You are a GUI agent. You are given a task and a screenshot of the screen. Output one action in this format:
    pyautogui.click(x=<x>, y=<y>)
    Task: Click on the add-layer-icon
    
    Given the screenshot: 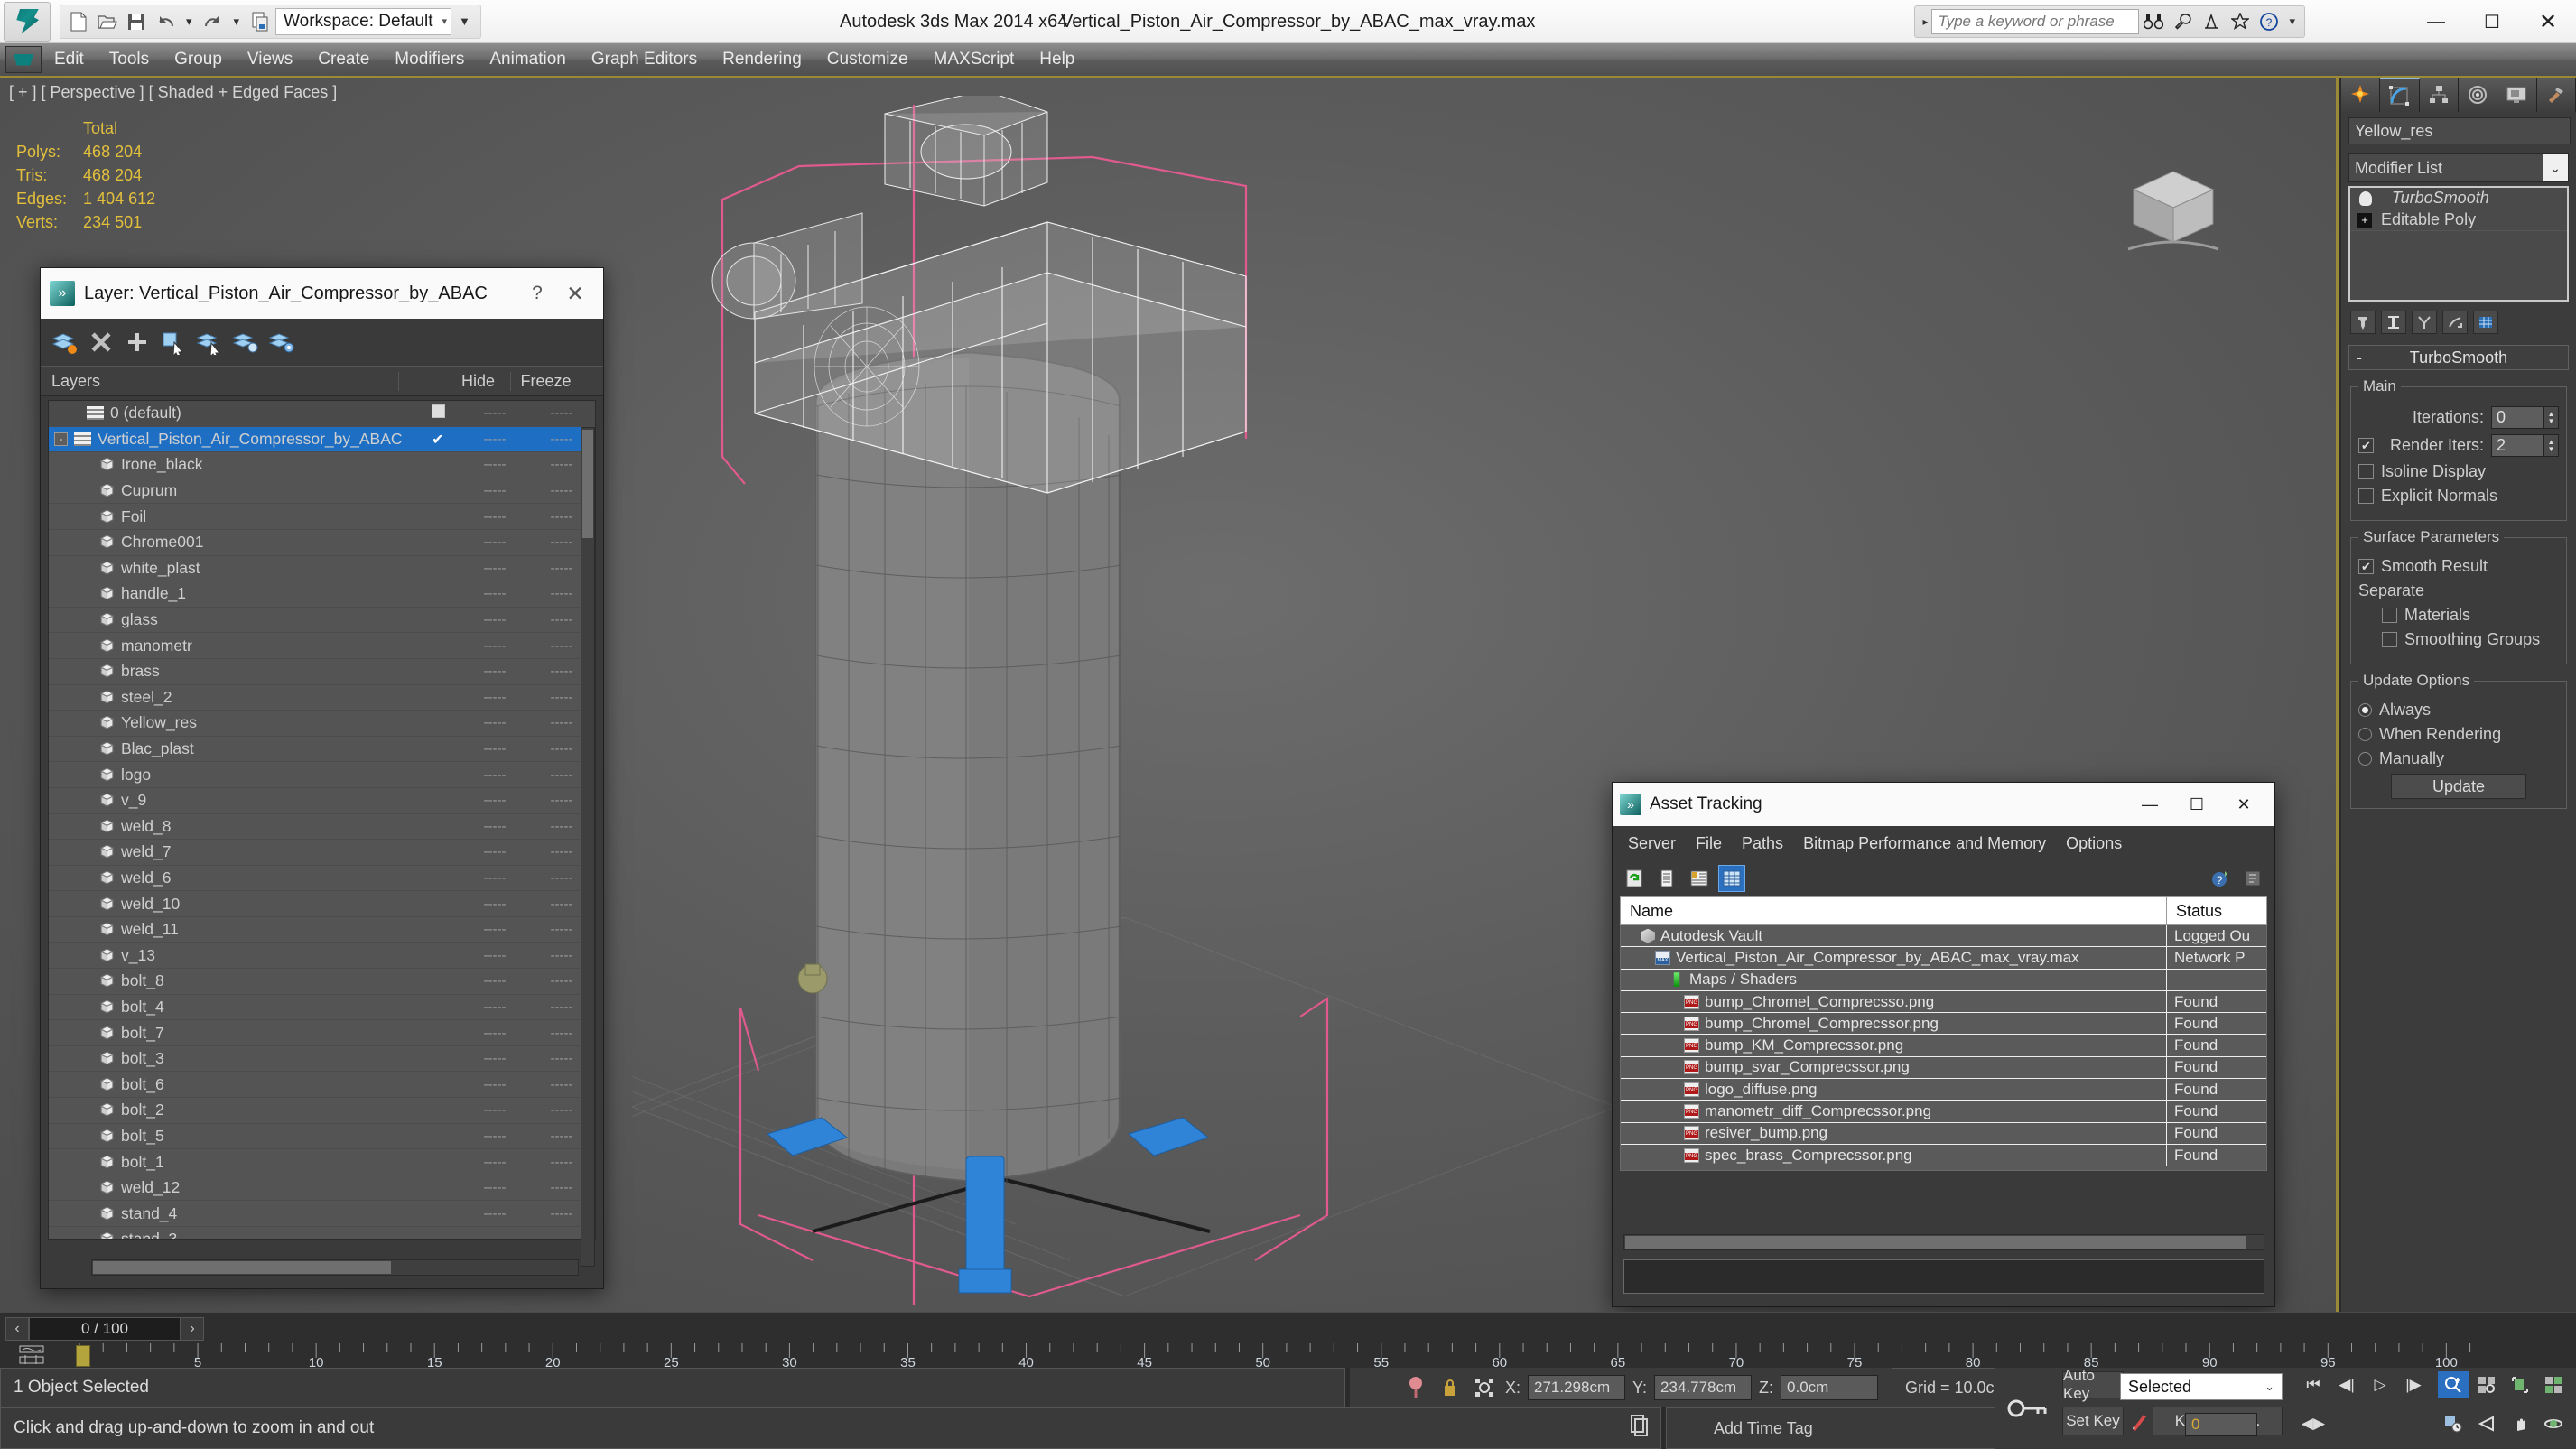 What is the action you would take?
    pyautogui.click(x=137, y=342)
    